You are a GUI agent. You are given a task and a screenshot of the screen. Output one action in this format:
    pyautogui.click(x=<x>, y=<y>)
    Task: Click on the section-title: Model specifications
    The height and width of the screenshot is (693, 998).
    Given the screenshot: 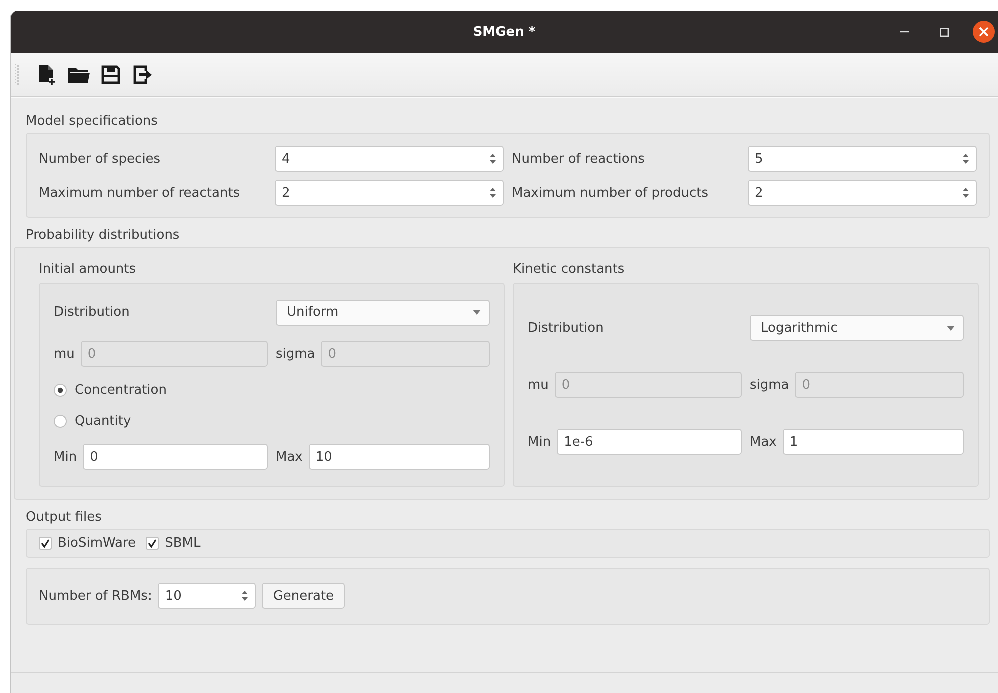 What is the action you would take?
    pyautogui.click(x=92, y=121)
    